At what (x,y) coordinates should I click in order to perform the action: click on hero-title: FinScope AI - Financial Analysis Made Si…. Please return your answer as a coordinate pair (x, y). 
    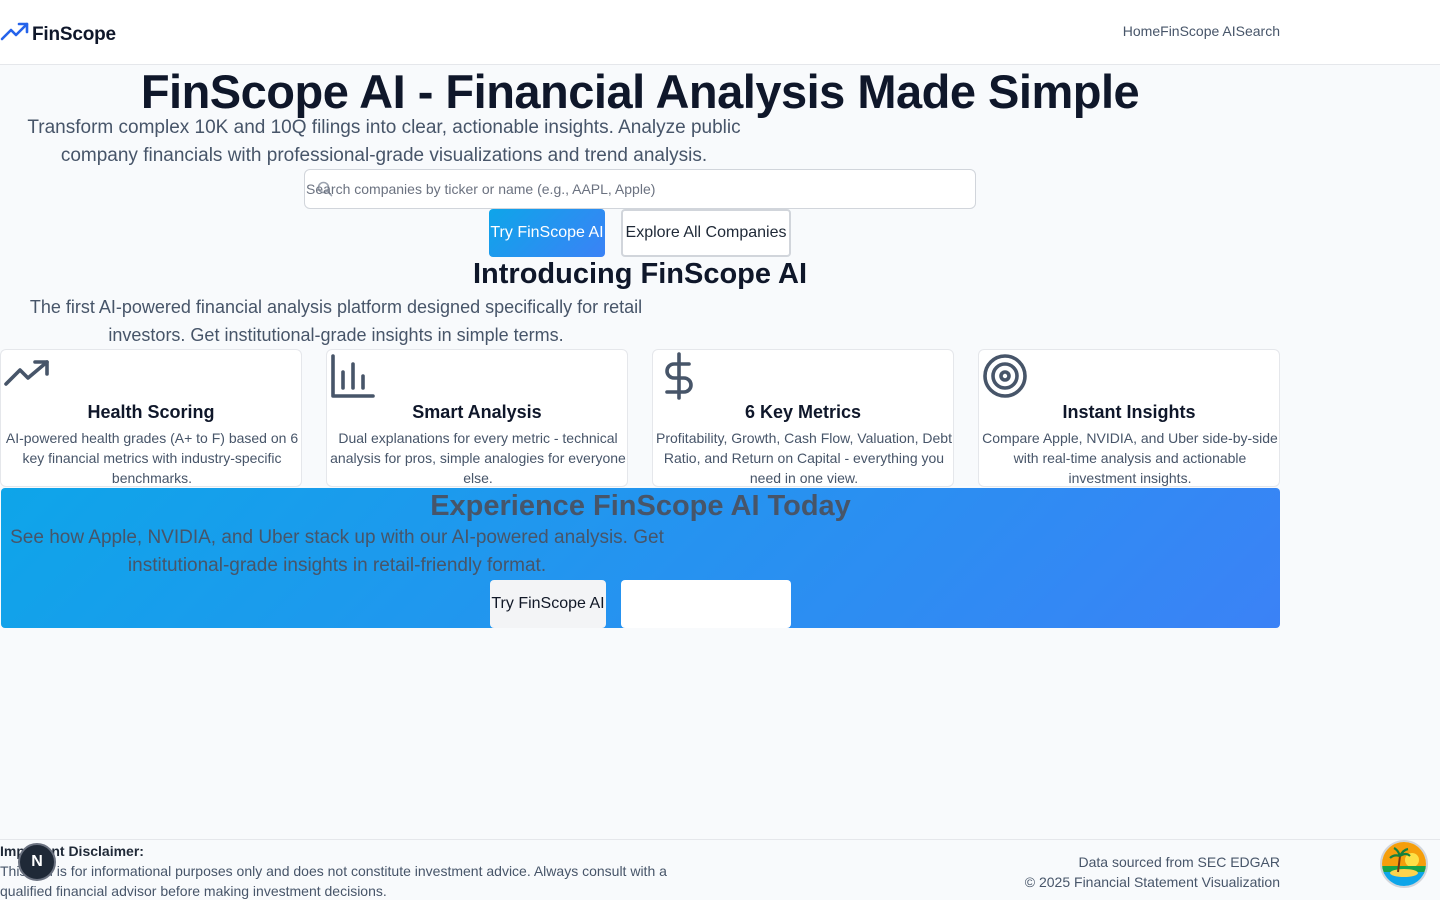
    Looking at the image, I should click on (640, 91).